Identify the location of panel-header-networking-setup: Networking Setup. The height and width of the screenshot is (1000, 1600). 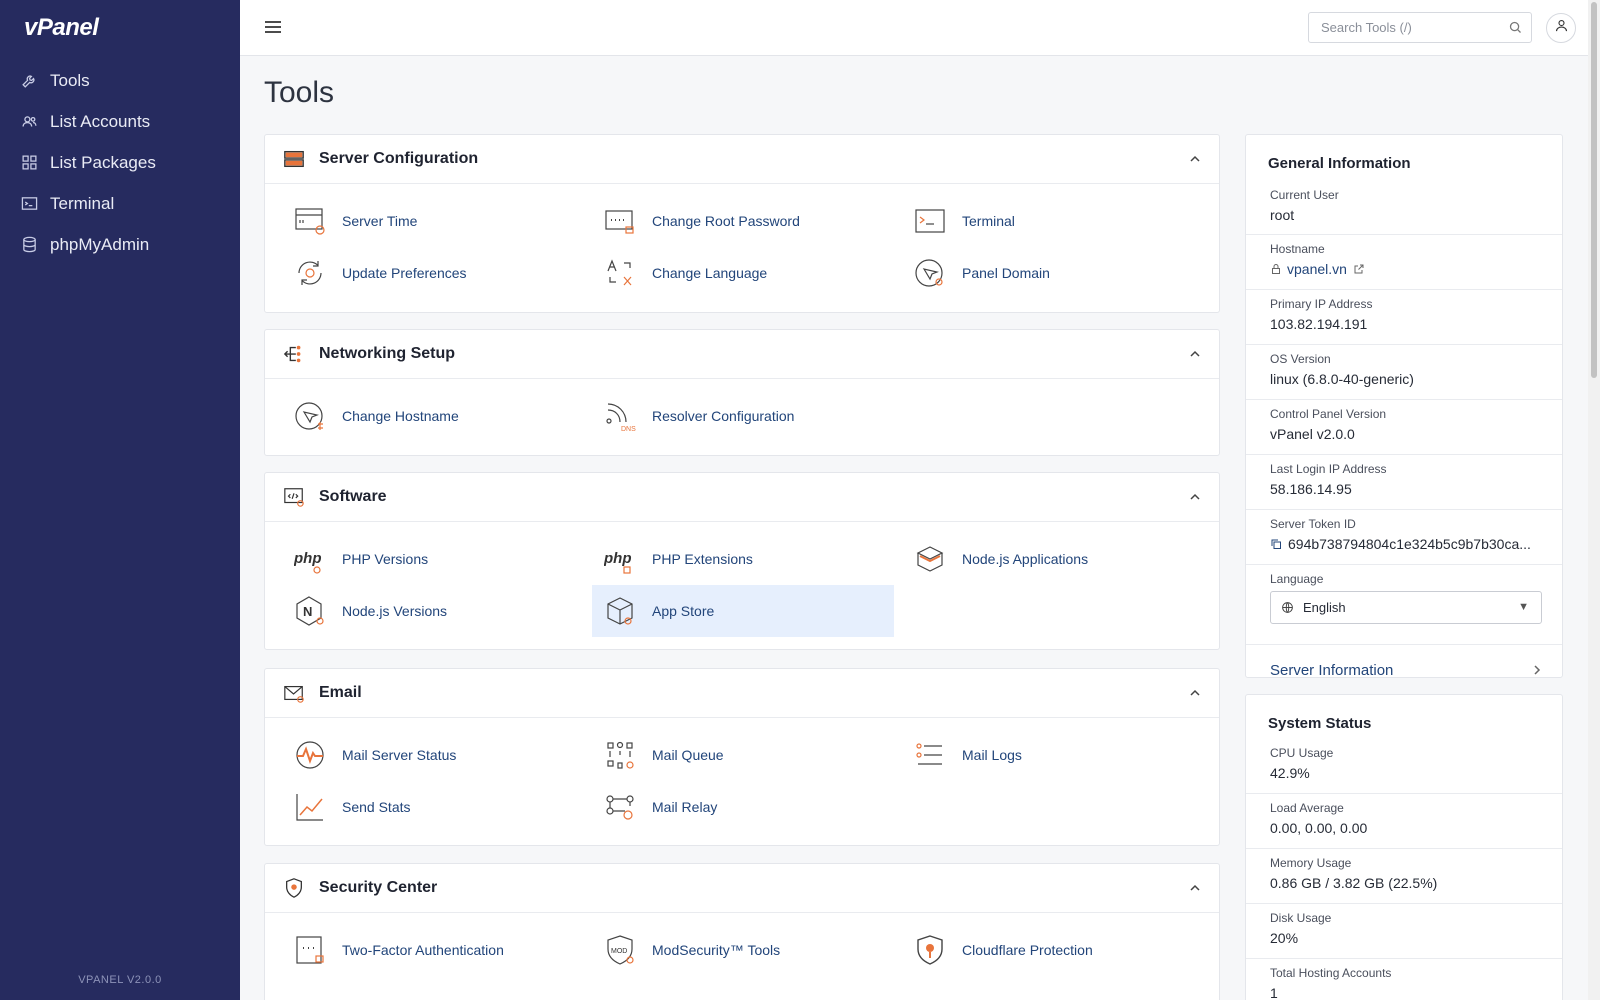
(742, 354).